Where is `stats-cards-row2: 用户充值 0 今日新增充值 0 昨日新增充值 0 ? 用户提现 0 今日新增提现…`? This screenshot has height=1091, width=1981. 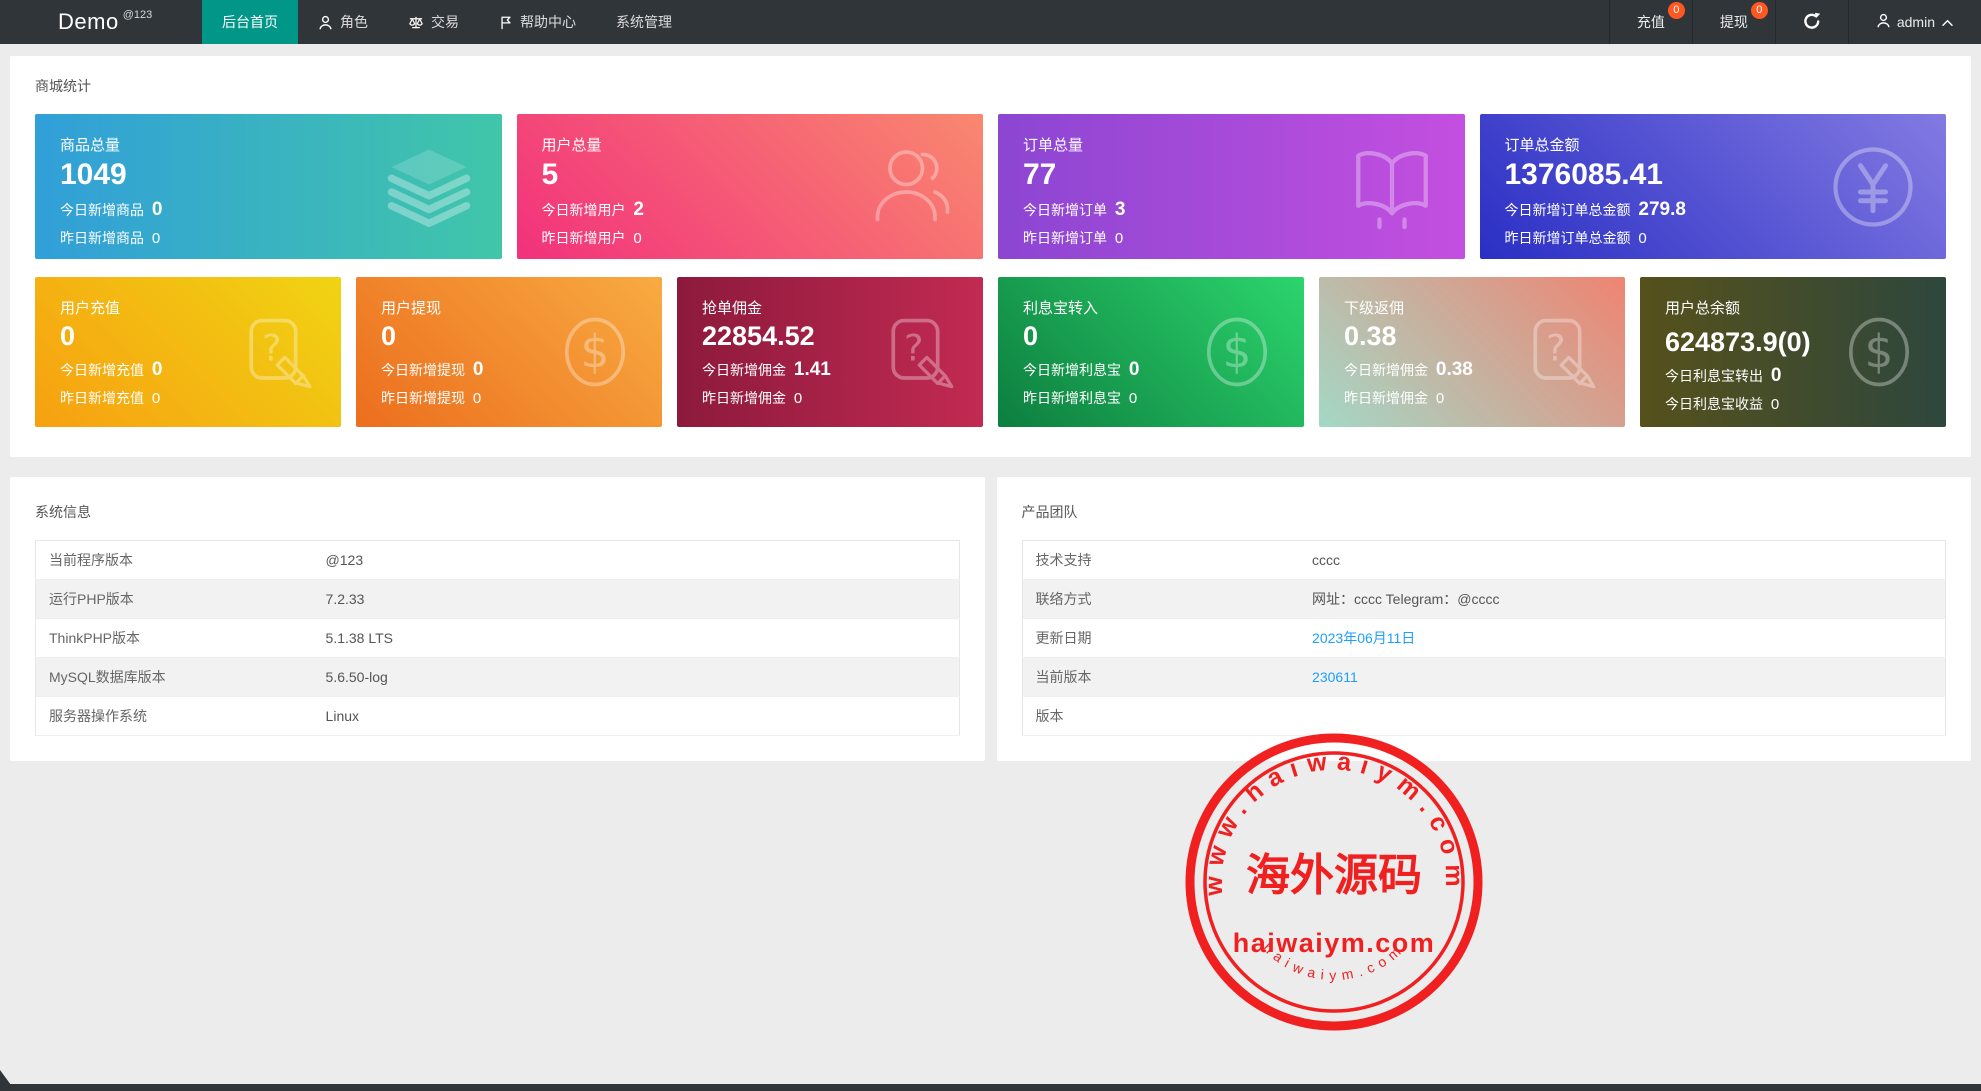
stats-cards-row2: 用户充值 0 今日新增充值 0 昨日新增充值 0 ? 用户提现 0 今日新增提现… is located at coordinates (990, 352).